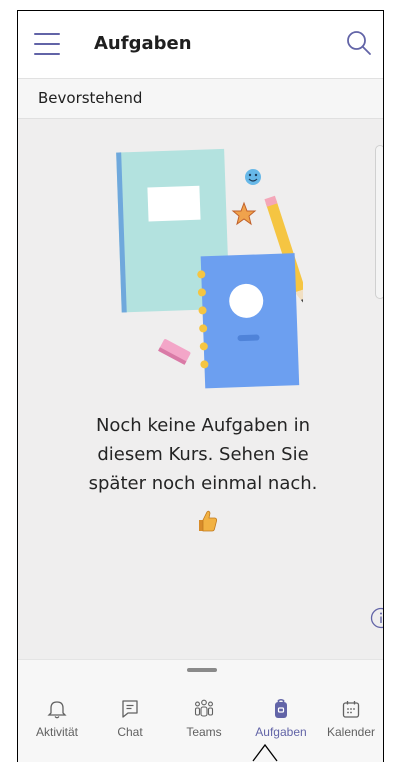 The image size is (400, 762). What do you see at coordinates (281, 708) in the screenshot?
I see `assignments-icon` at bounding box center [281, 708].